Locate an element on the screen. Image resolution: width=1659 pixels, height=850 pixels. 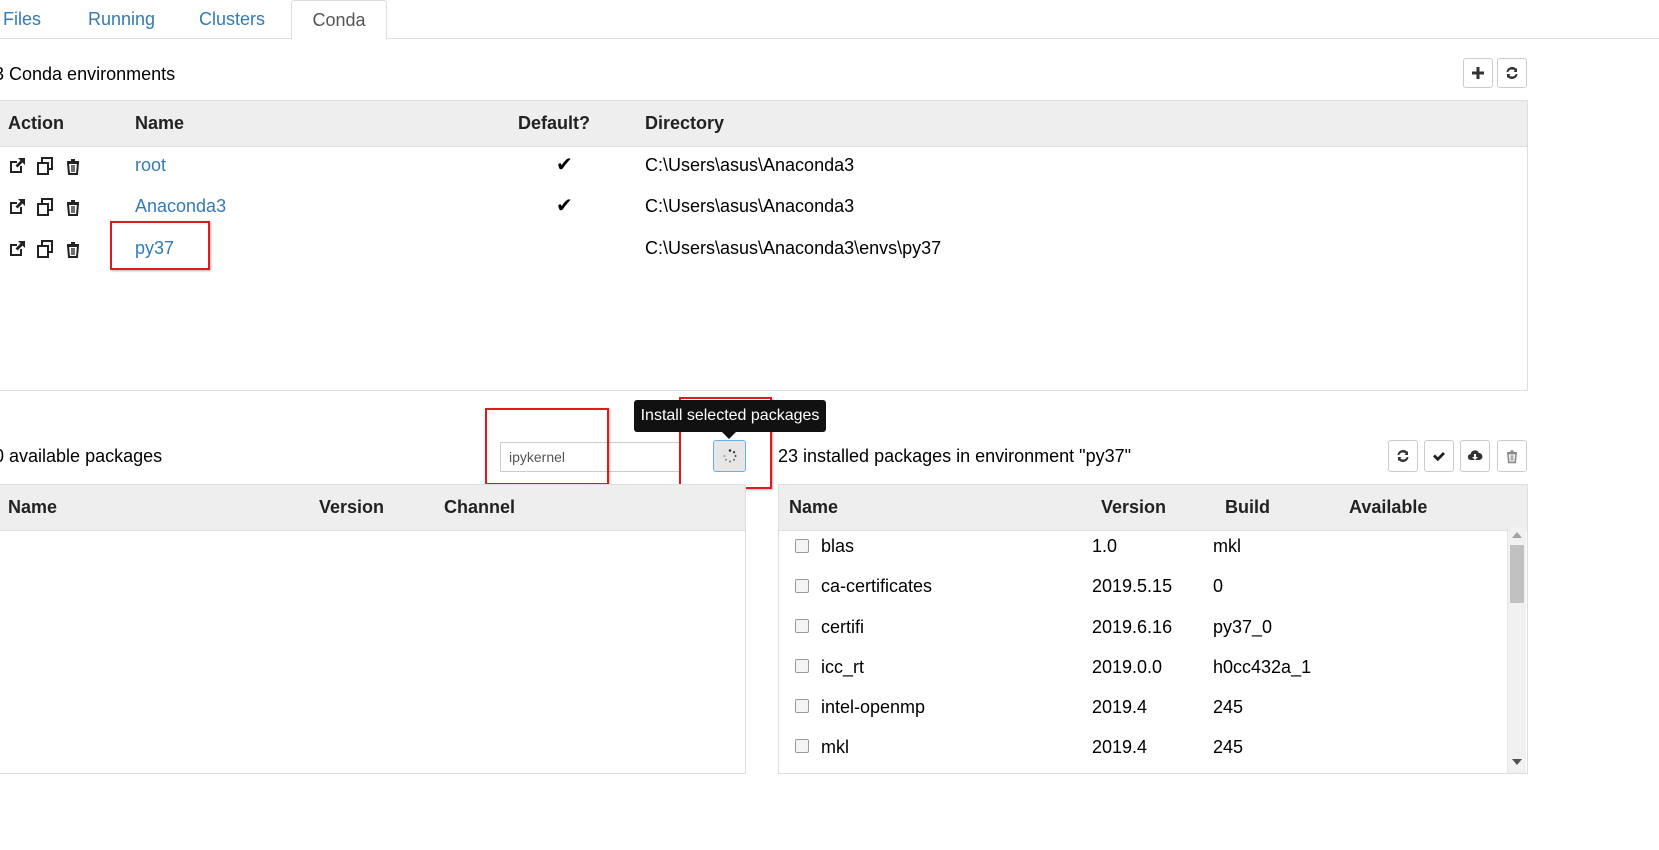
package-name: ca-certificates is located at coordinates (877, 586).